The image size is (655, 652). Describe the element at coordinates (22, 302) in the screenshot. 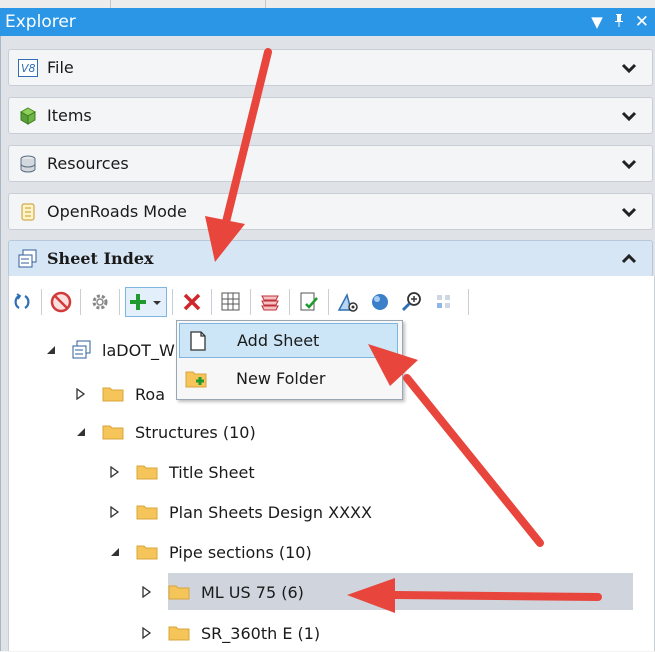

I see `refresh-icon` at that location.